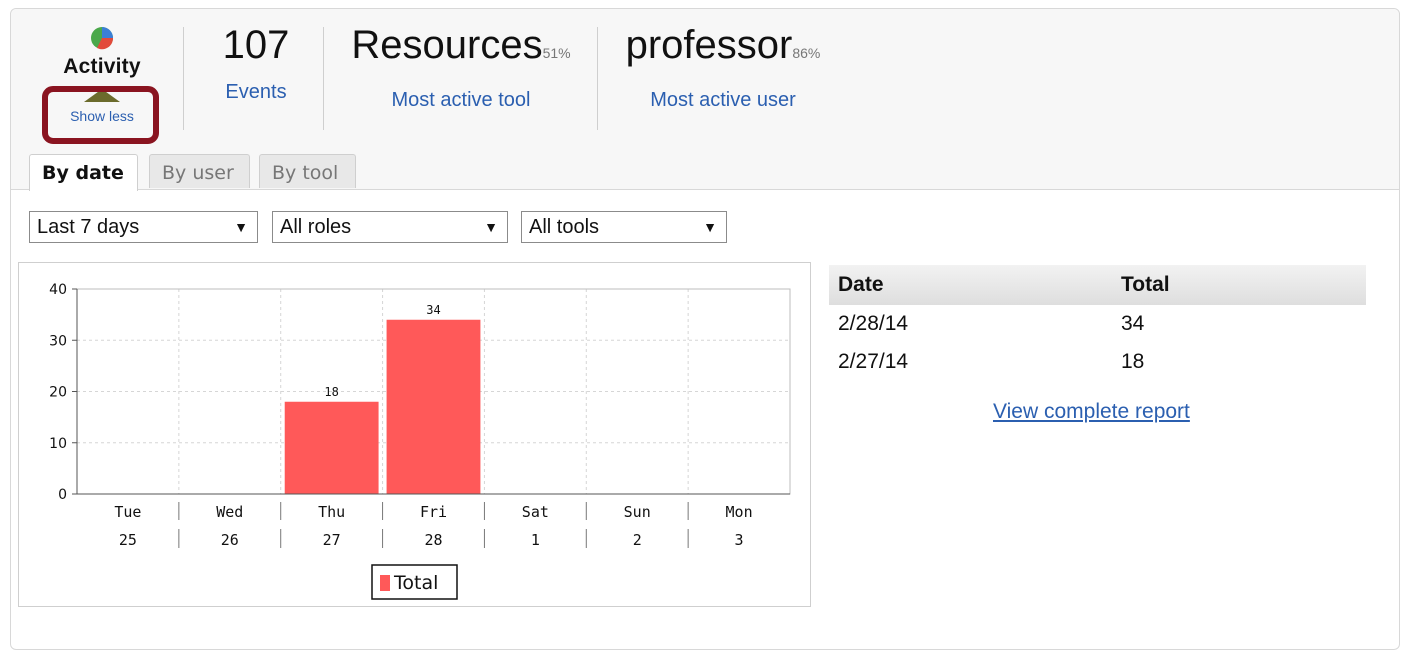 The image size is (1405, 650). What do you see at coordinates (461, 100) in the screenshot?
I see `most-active-tool-link: Most active tool` at bounding box center [461, 100].